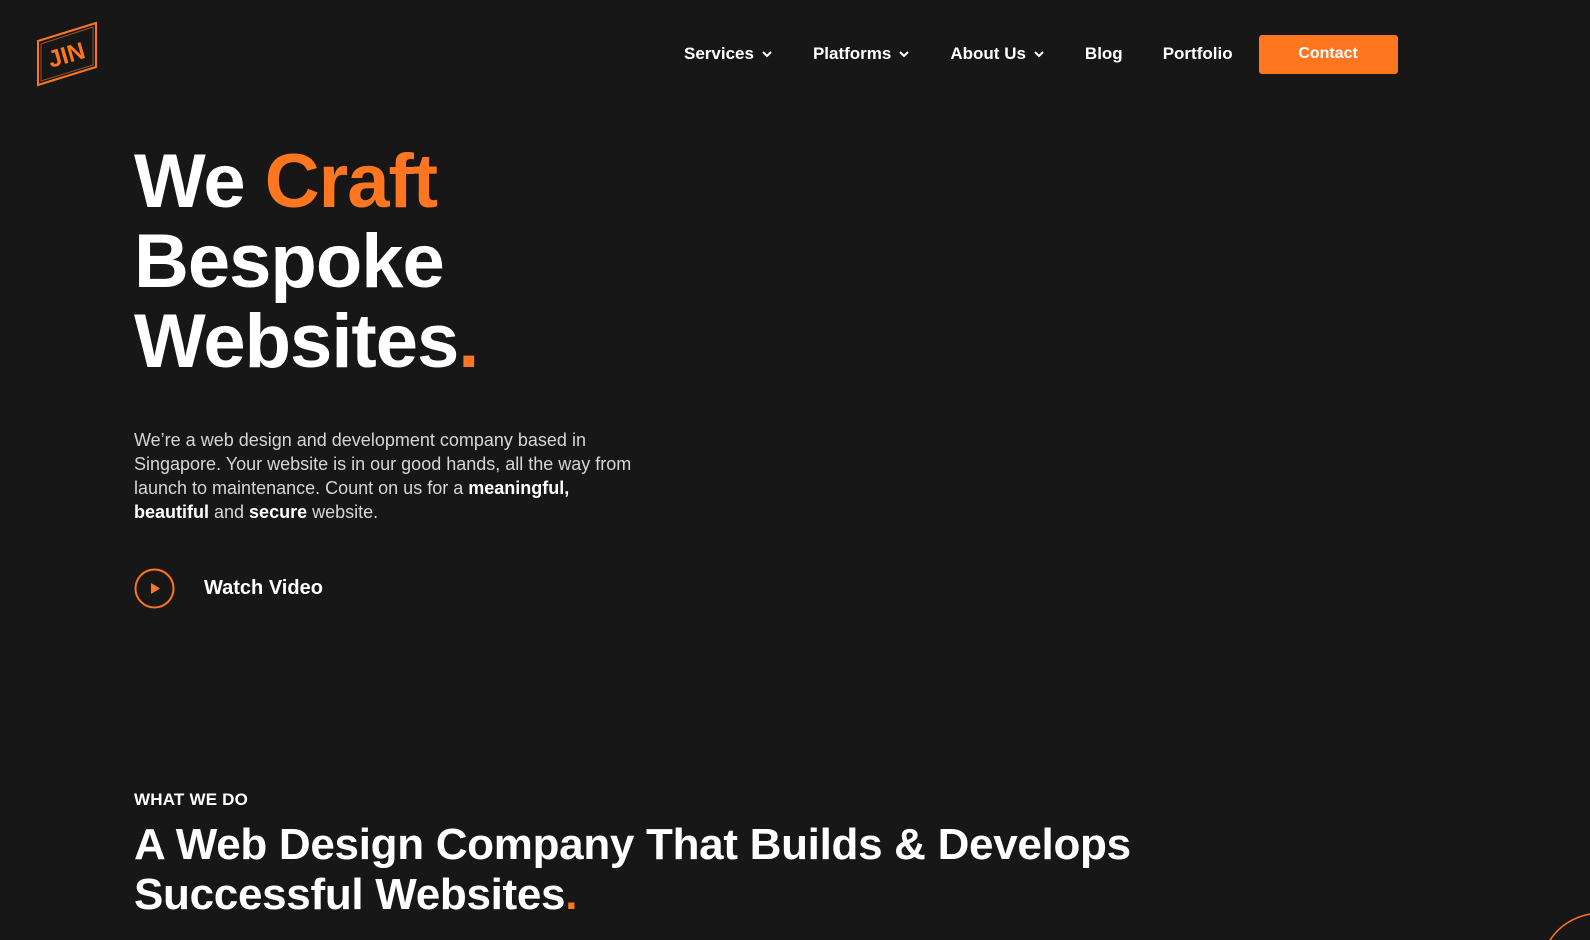 Image resolution: width=1590 pixels, height=940 pixels. What do you see at coordinates (852, 53) in the screenshot?
I see `nav-platforms-label: Platforms` at bounding box center [852, 53].